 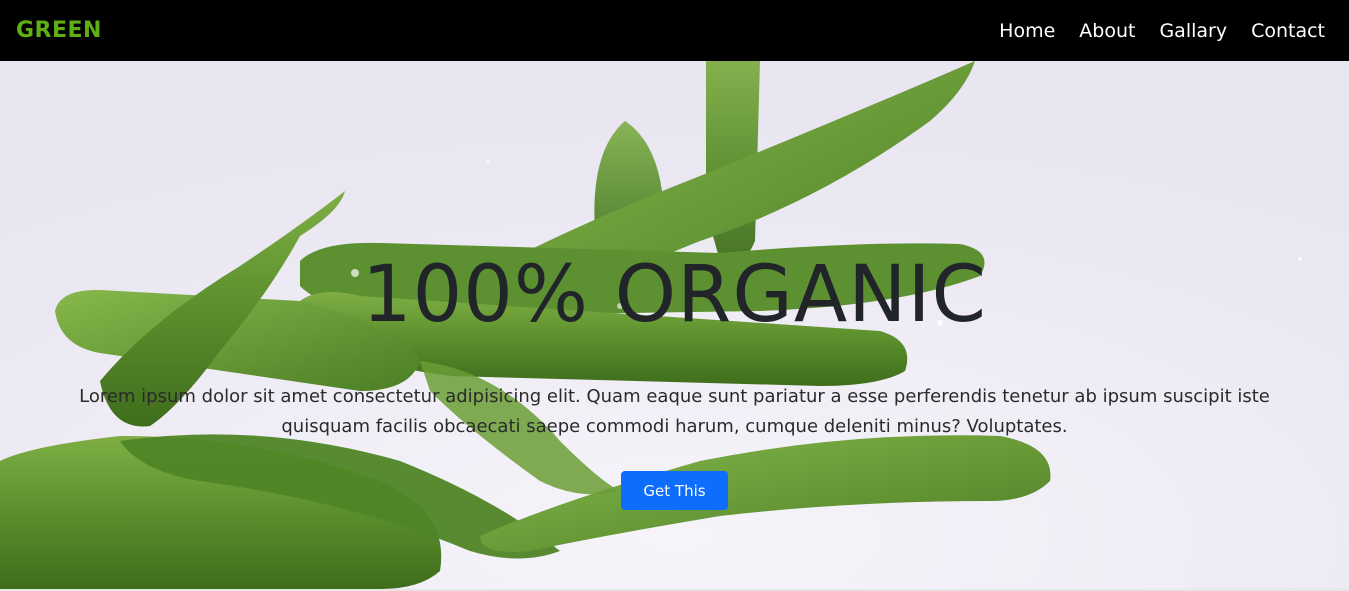 I want to click on nav-link-home: Home, so click(x=1027, y=31).